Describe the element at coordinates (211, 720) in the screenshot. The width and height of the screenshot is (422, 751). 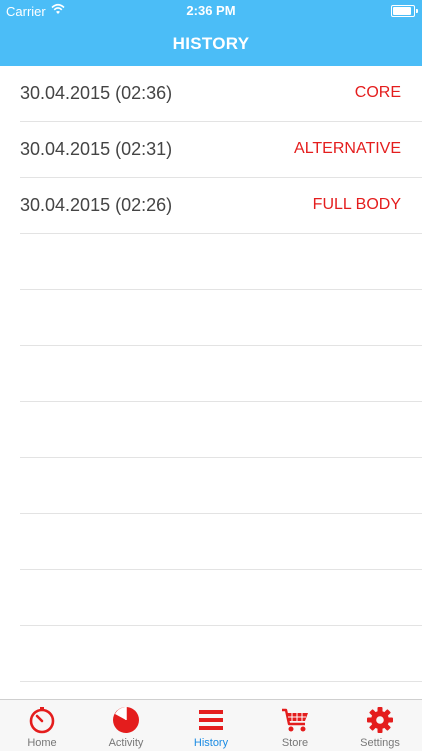
I see `list-icon` at that location.